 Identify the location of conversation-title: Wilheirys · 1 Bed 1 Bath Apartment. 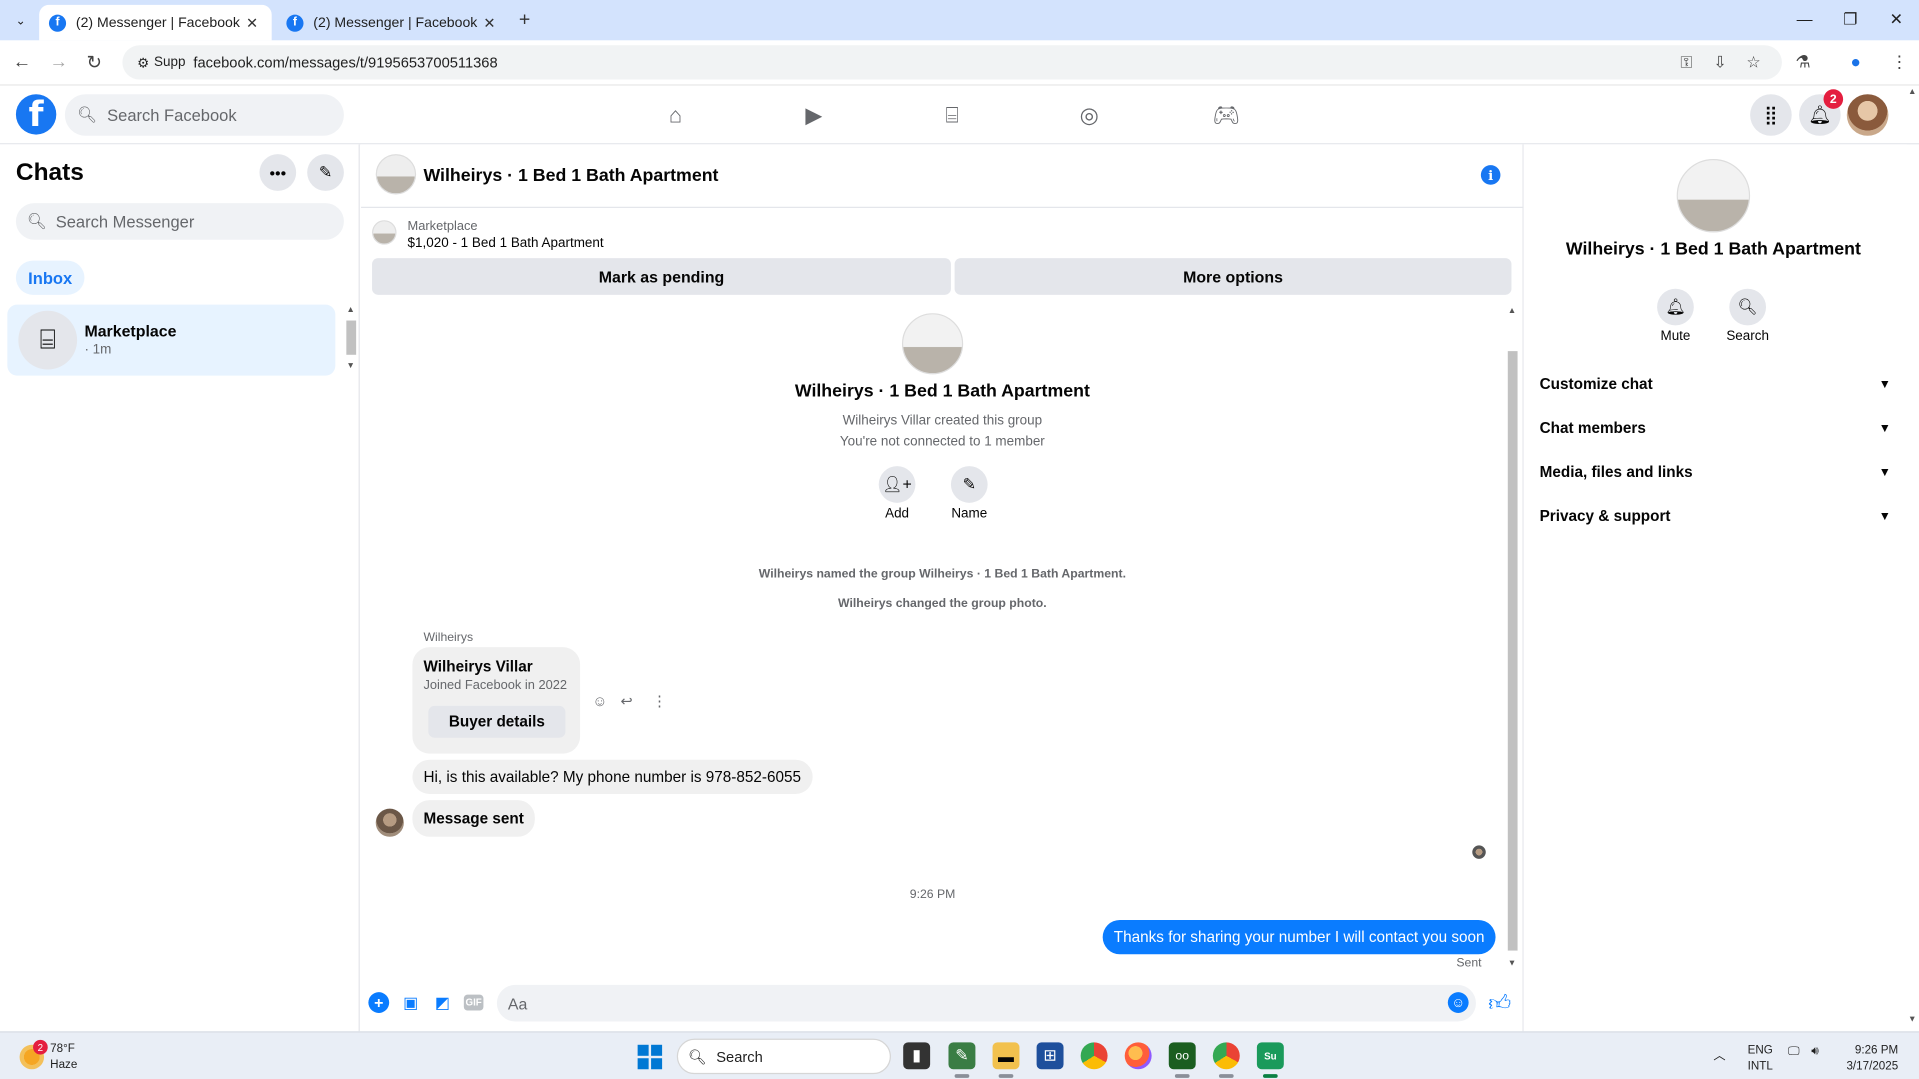
(570, 176).